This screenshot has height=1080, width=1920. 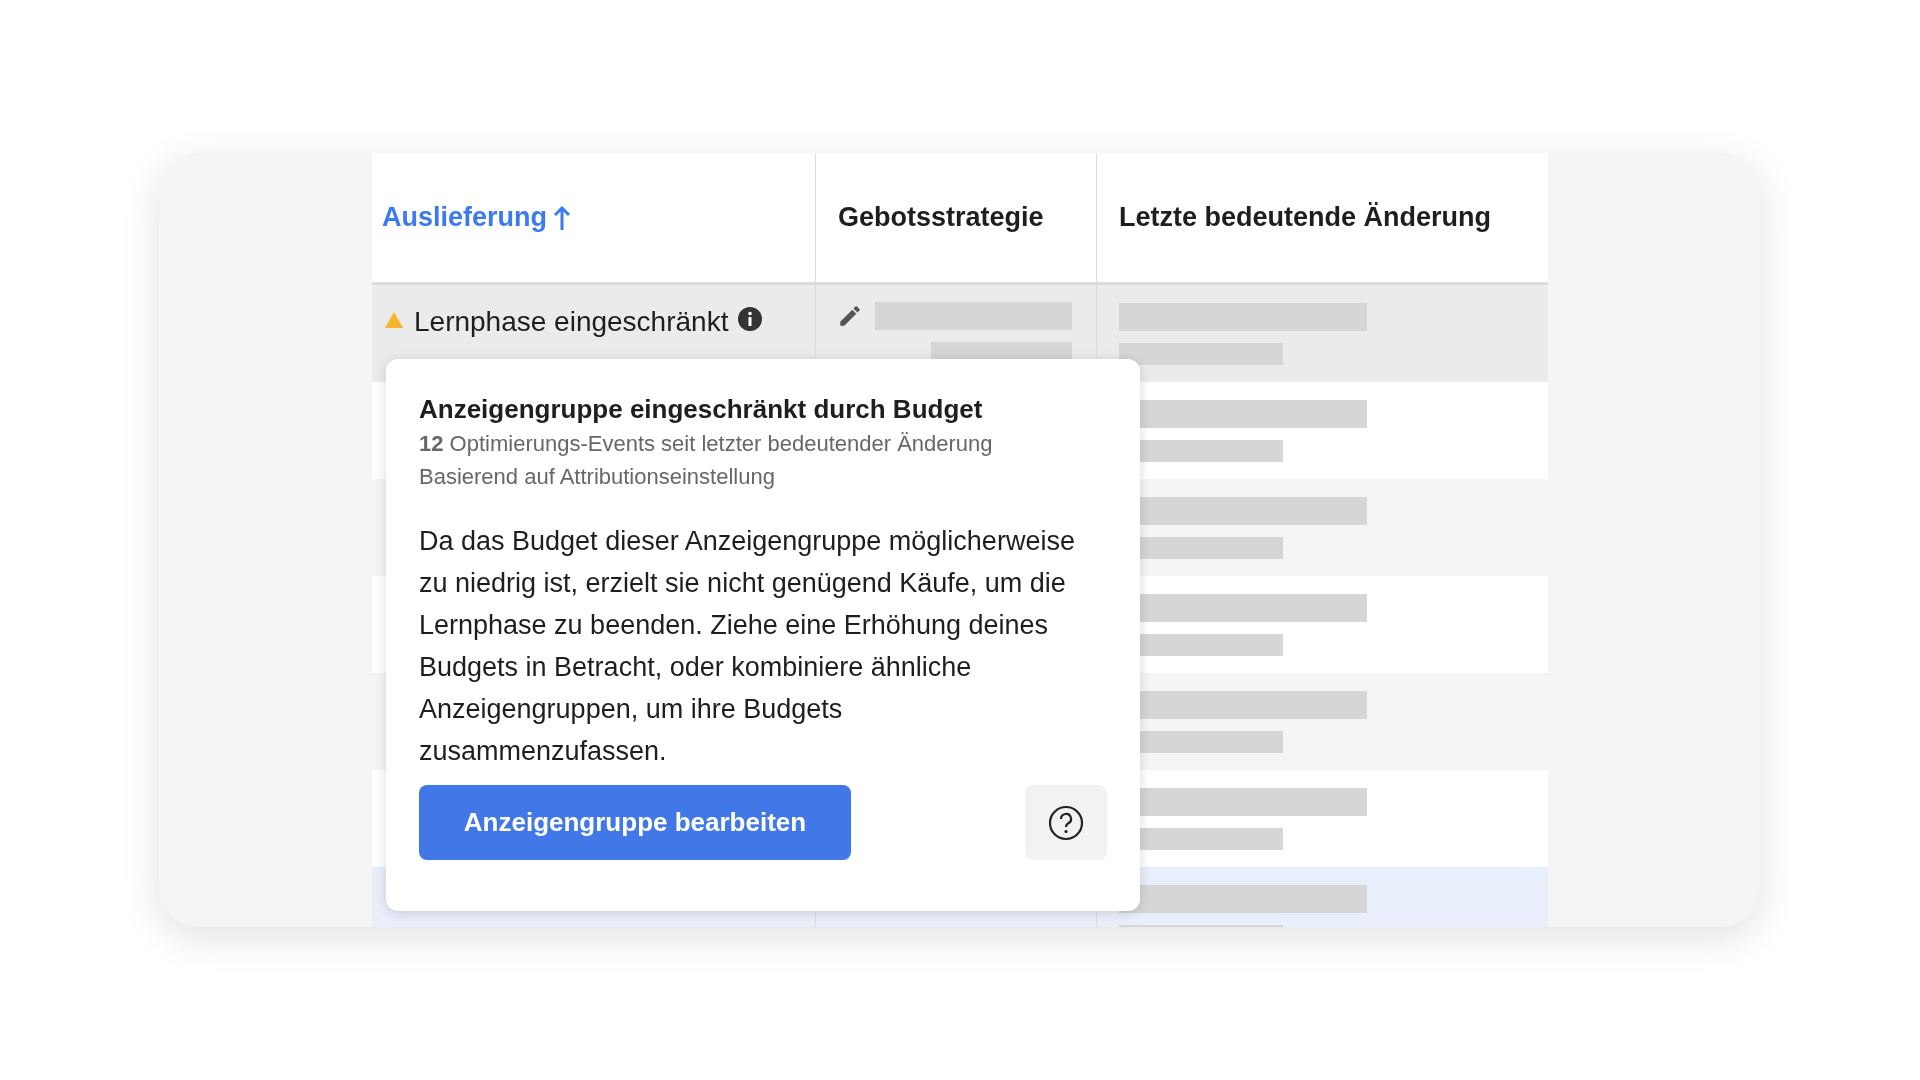 What do you see at coordinates (750, 319) in the screenshot?
I see `info-icon` at bounding box center [750, 319].